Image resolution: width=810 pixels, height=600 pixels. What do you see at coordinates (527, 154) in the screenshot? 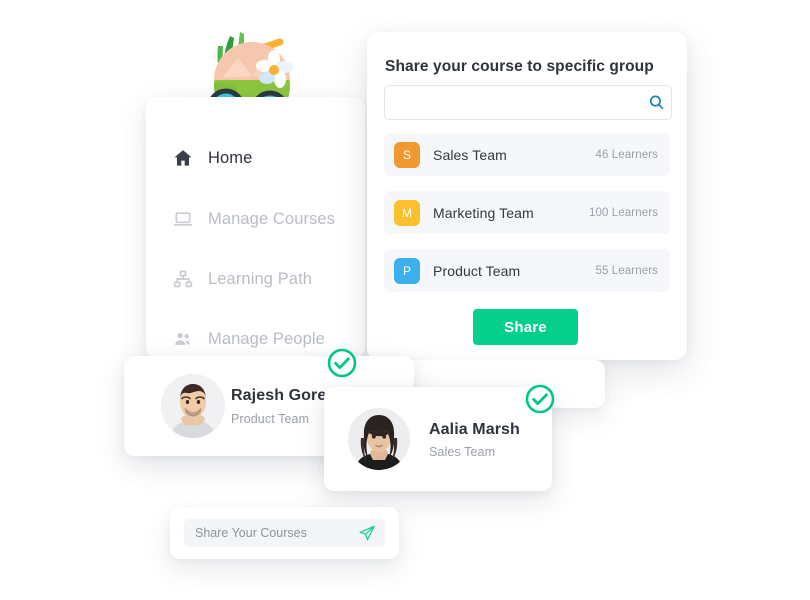
I see `team-row: S Sales Team 46 Learners` at bounding box center [527, 154].